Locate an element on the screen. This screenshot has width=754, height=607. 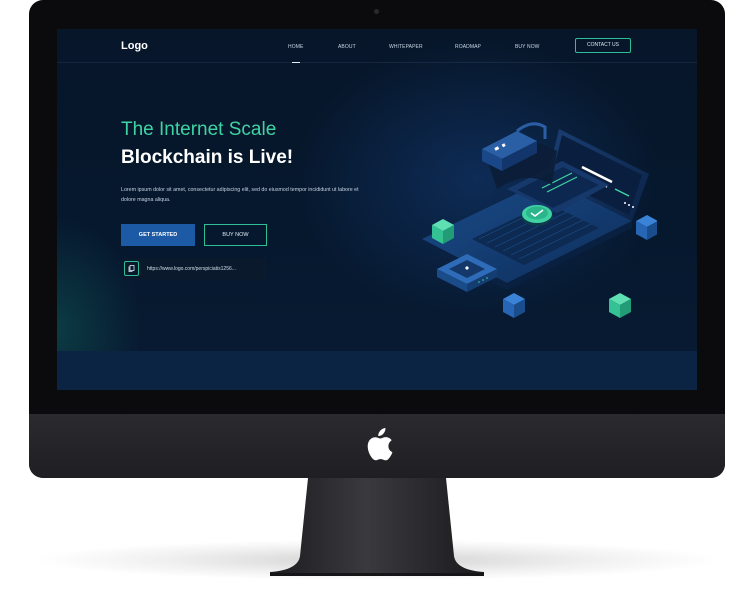
copy-icon is located at coordinates (131, 268).